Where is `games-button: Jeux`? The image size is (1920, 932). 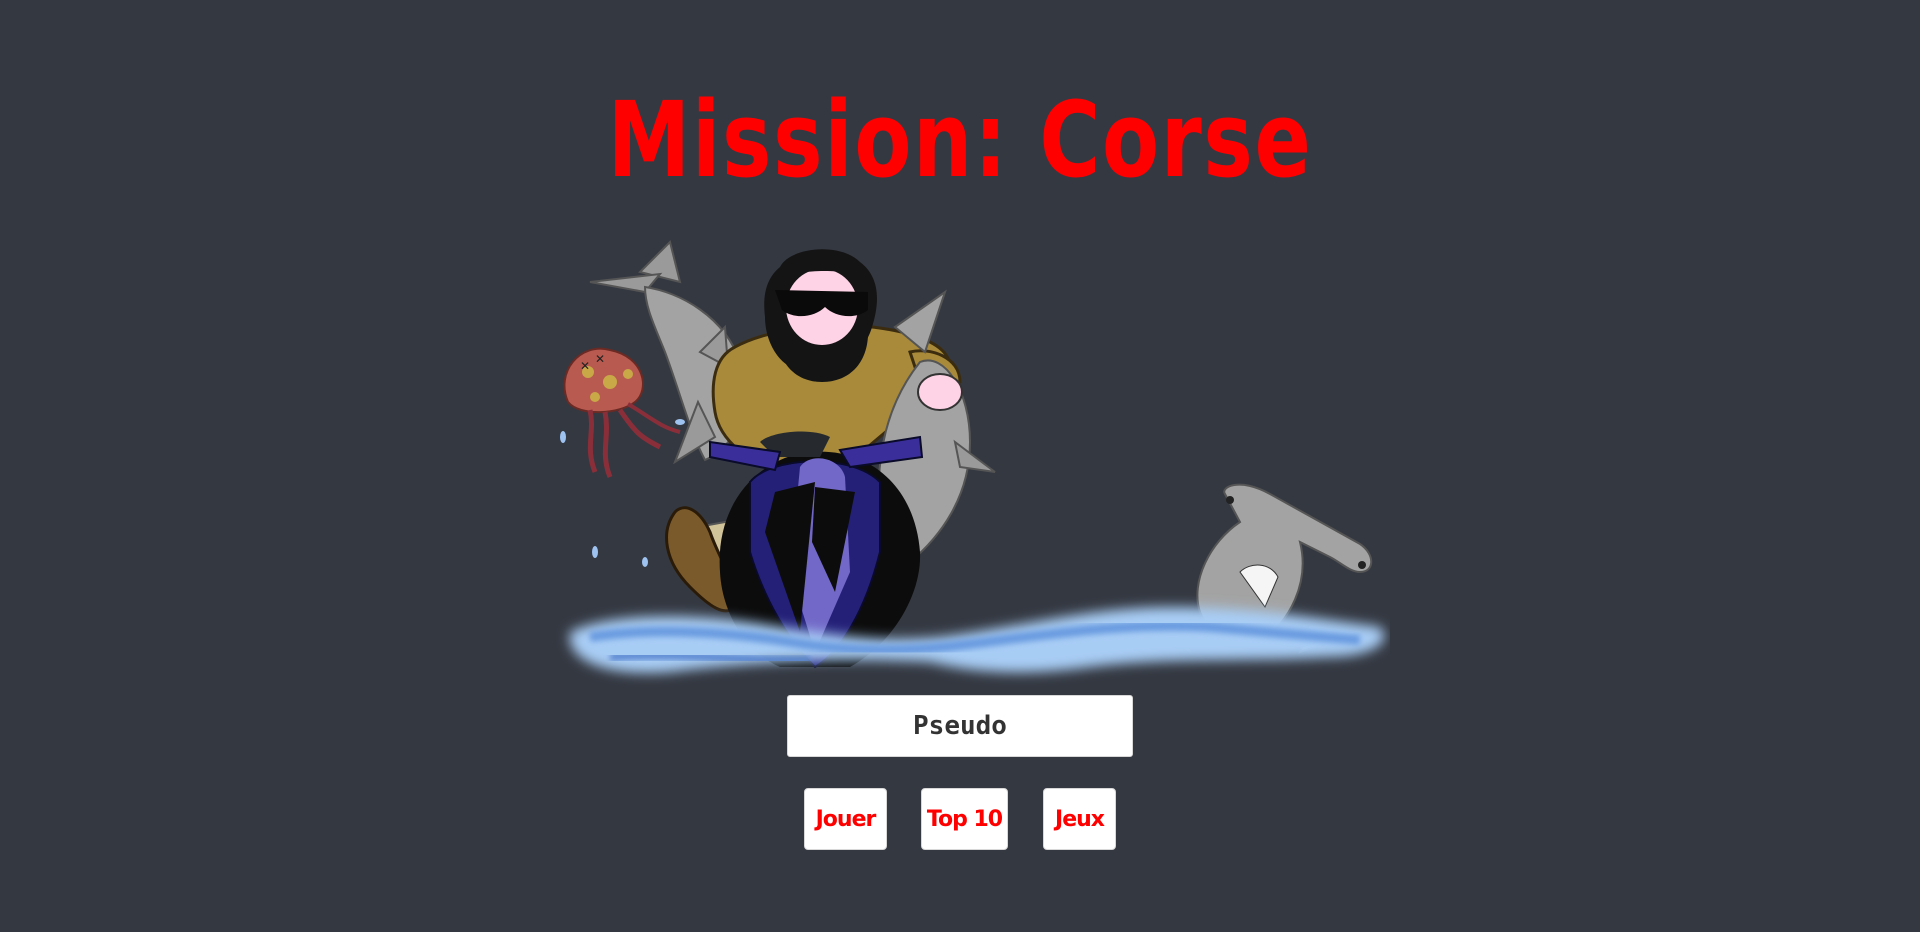 games-button: Jeux is located at coordinates (1079, 819).